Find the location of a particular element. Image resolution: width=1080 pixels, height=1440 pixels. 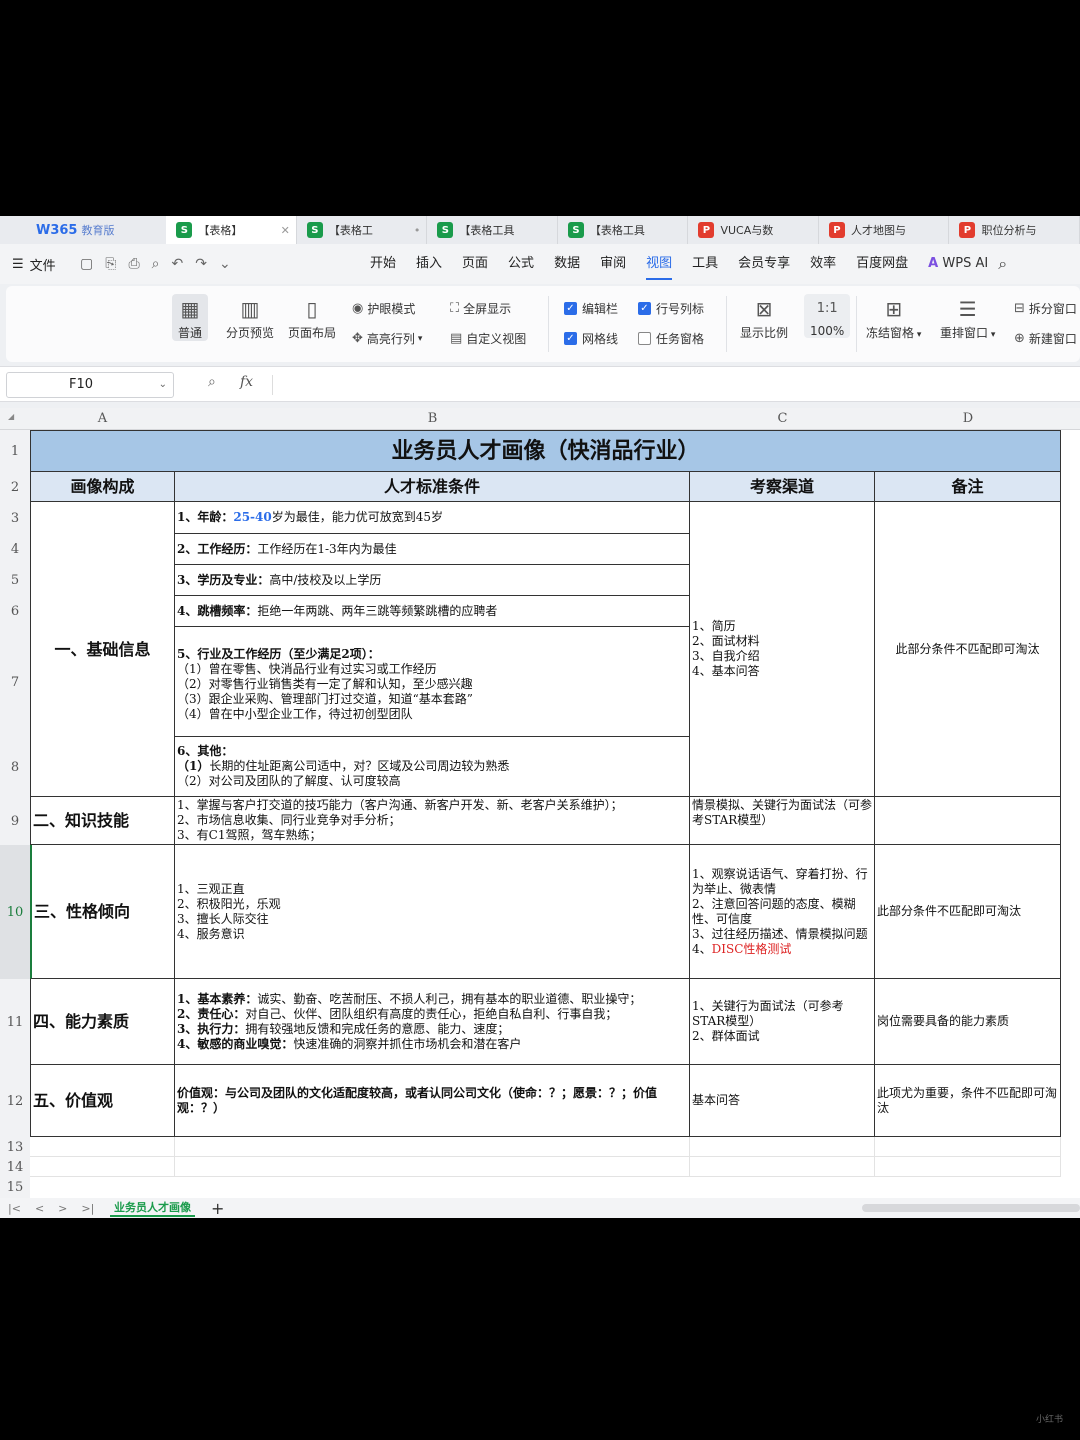

row-header-15: 15 is located at coordinates (15, 1187).